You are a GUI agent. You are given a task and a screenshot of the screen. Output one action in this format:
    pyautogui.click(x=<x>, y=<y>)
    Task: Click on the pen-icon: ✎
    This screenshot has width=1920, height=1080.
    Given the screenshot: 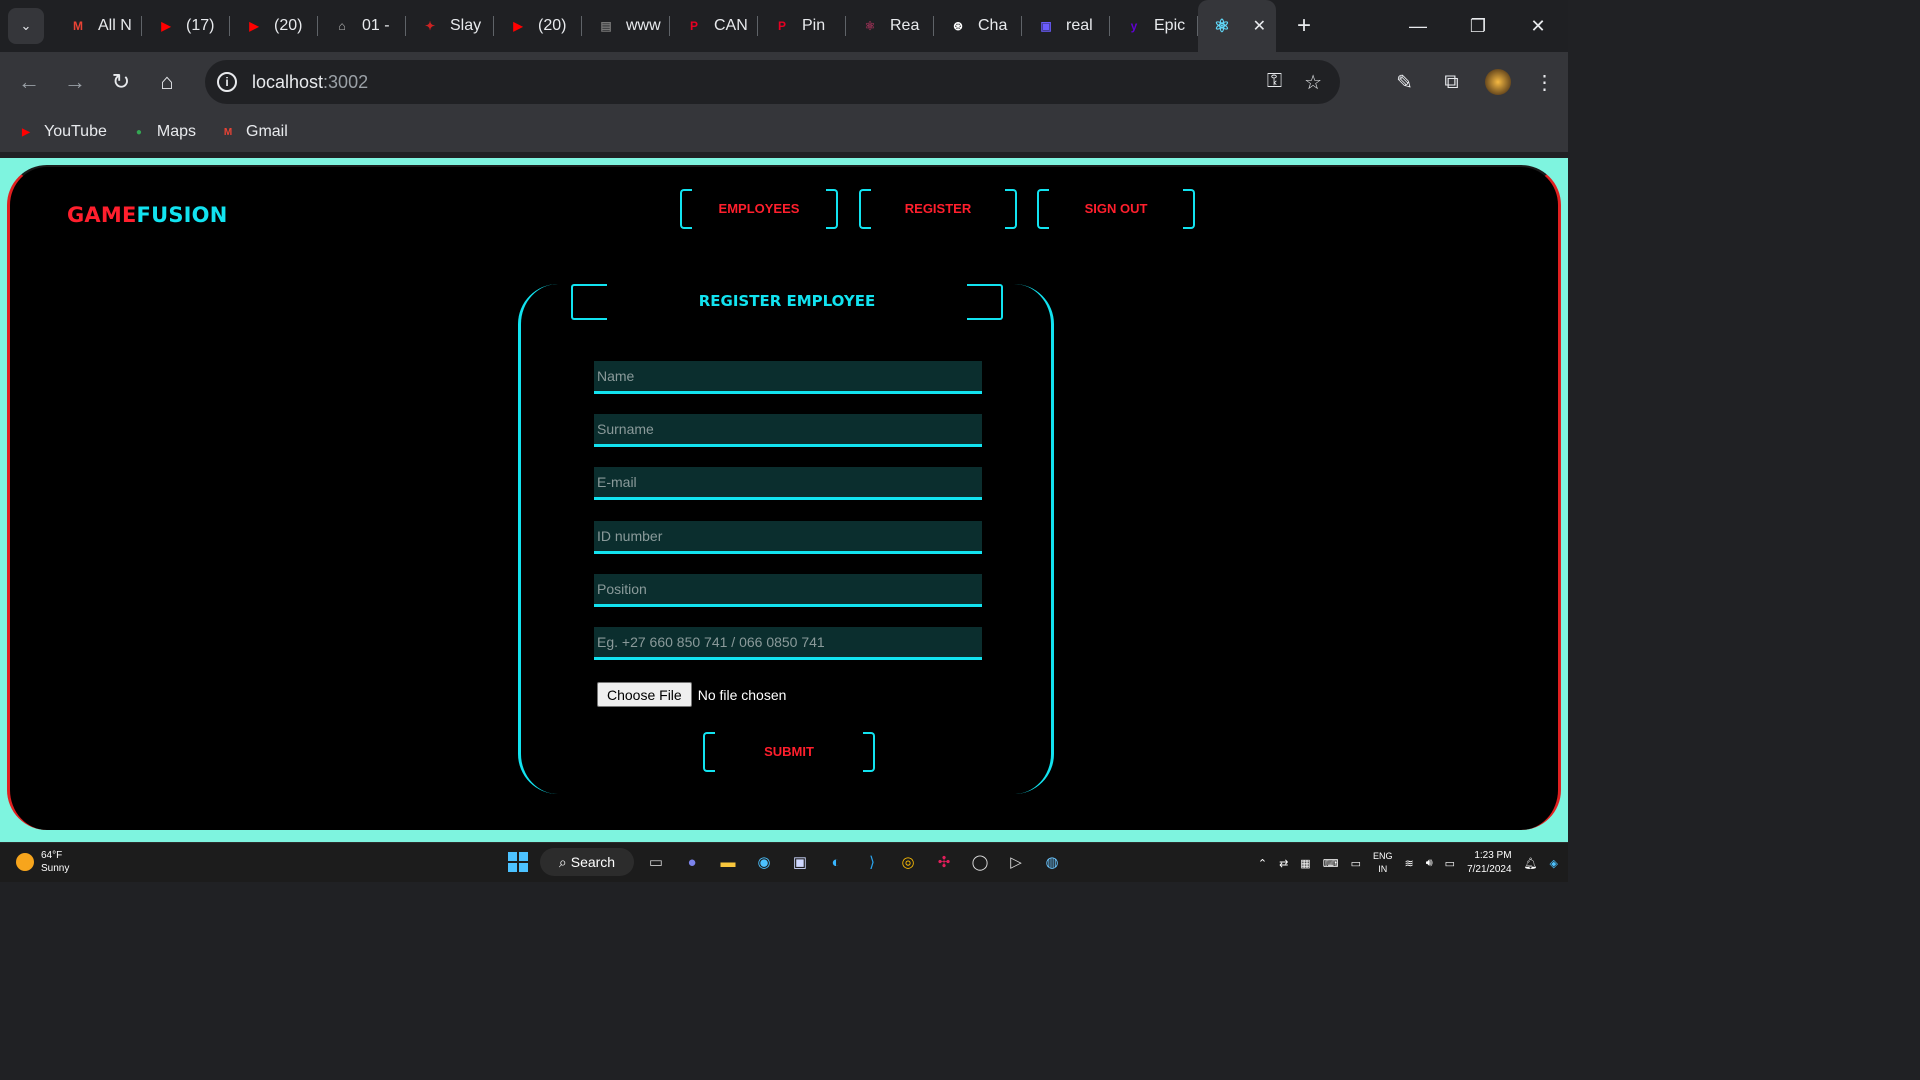 What is the action you would take?
    pyautogui.click(x=1404, y=82)
    